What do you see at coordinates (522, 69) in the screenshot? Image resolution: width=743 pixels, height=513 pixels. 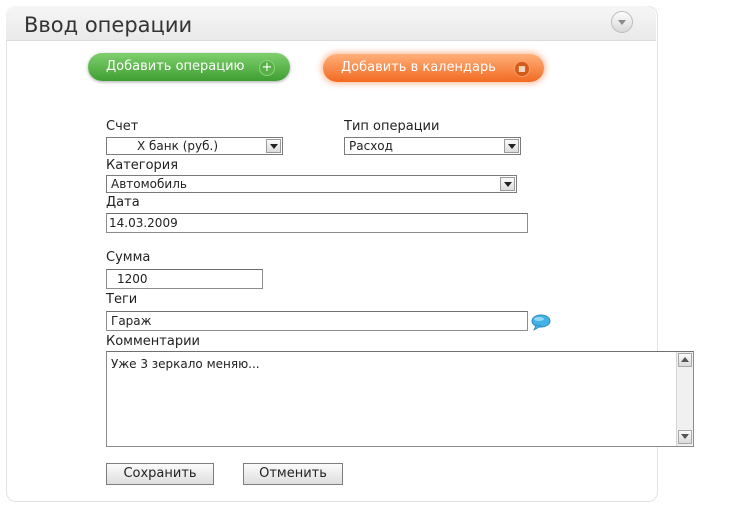 I see `calendar-icon: ▦` at bounding box center [522, 69].